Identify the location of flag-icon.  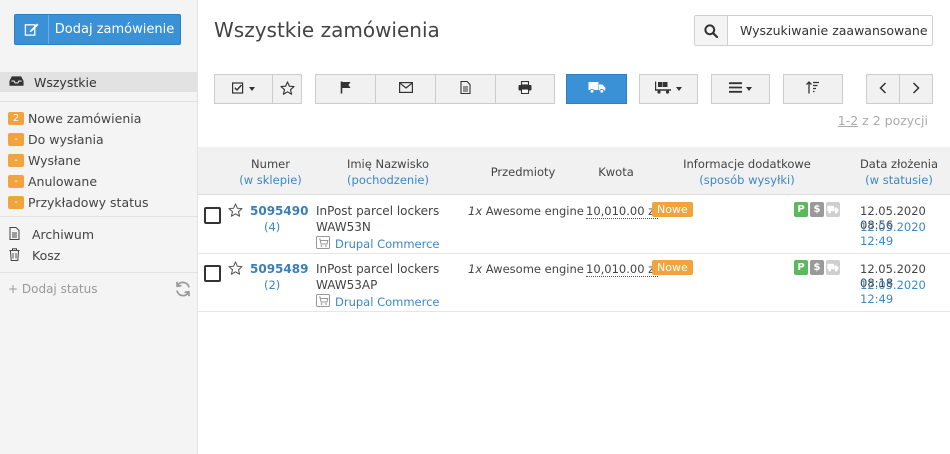
(346, 89).